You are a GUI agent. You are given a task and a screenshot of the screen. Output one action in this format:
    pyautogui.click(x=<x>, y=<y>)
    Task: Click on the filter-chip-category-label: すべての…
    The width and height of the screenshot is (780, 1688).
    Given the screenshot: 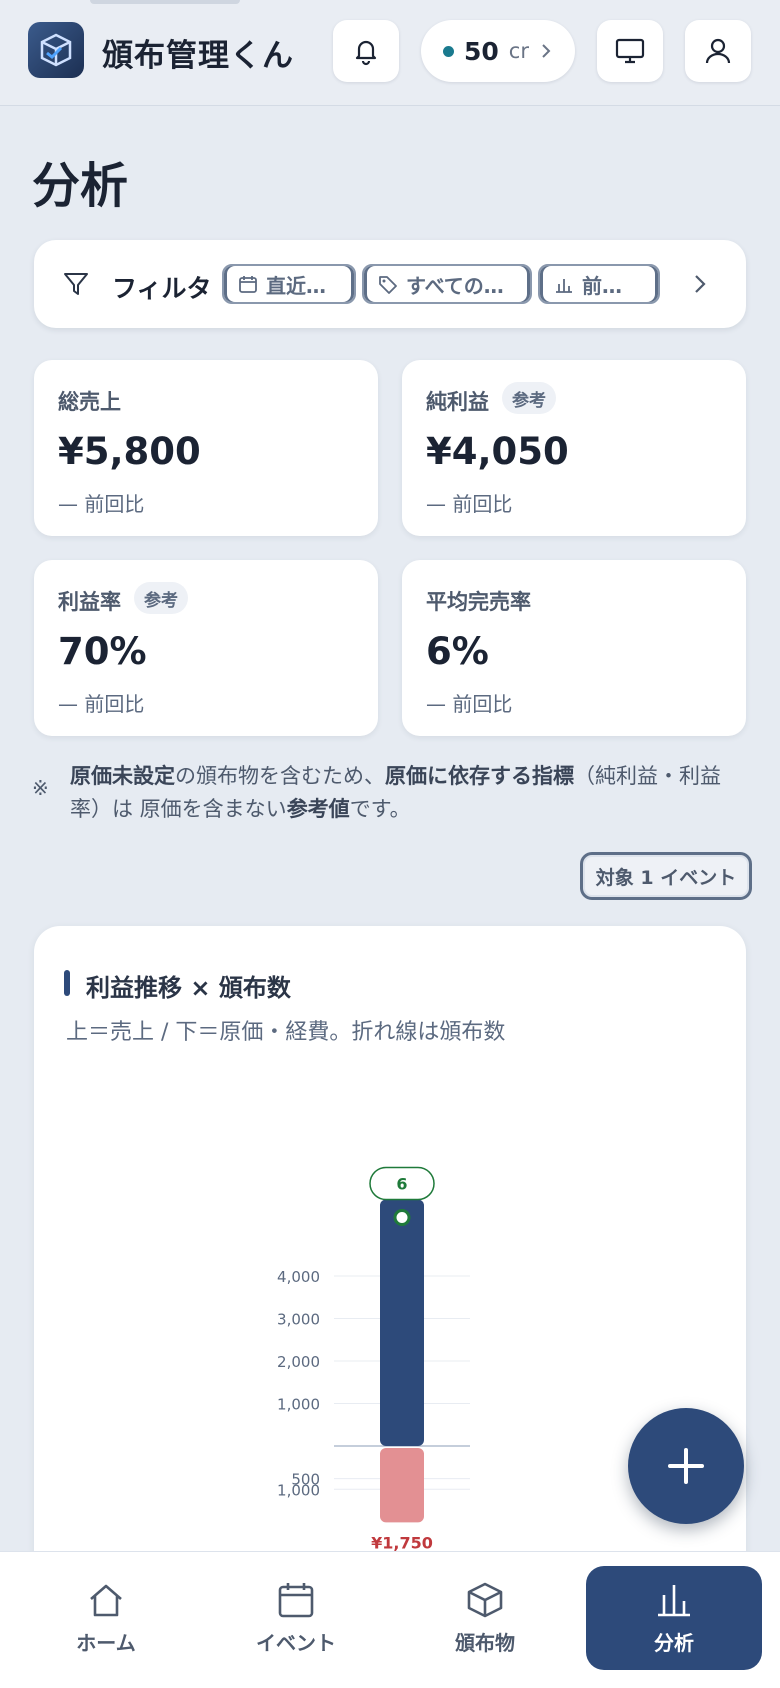 What is the action you would take?
    pyautogui.click(x=455, y=285)
    